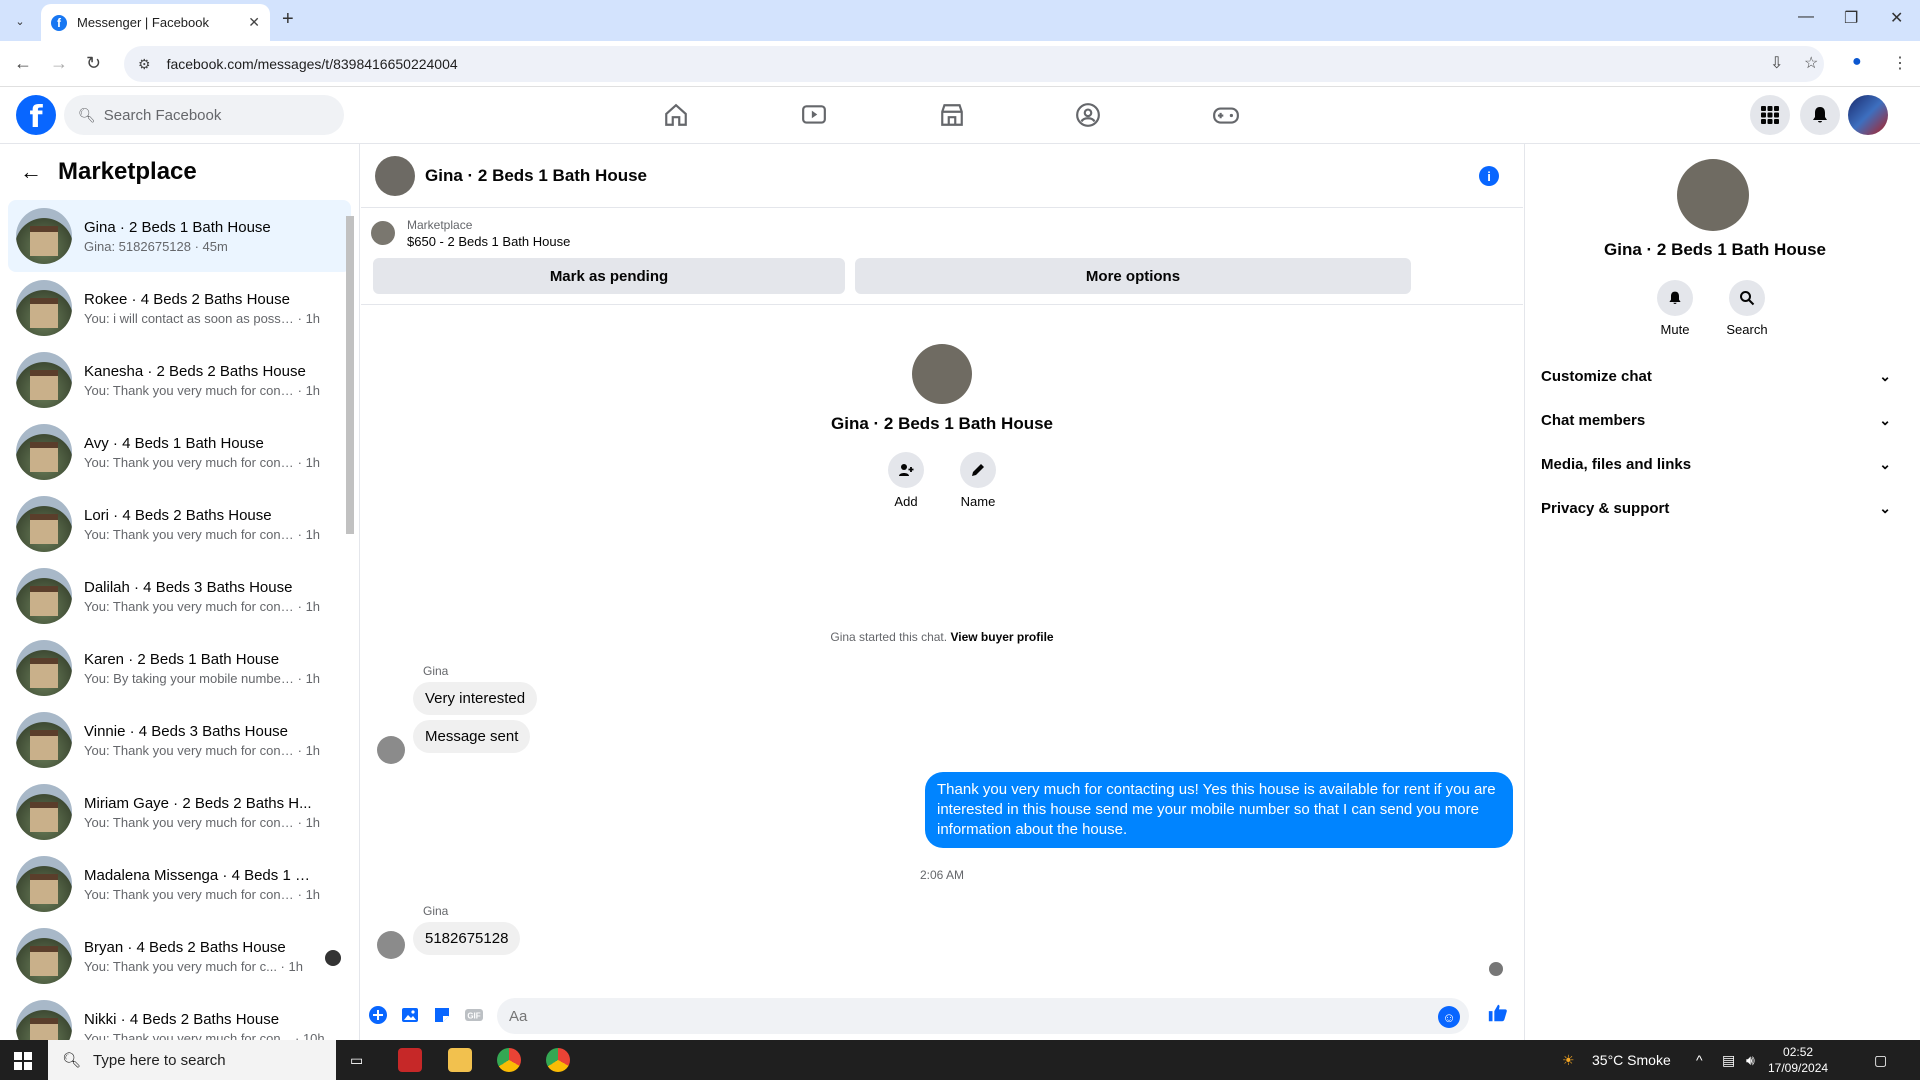 This screenshot has width=1920, height=1080. Describe the element at coordinates (93, 63) in the screenshot. I see `reload-icon: ↻` at that location.